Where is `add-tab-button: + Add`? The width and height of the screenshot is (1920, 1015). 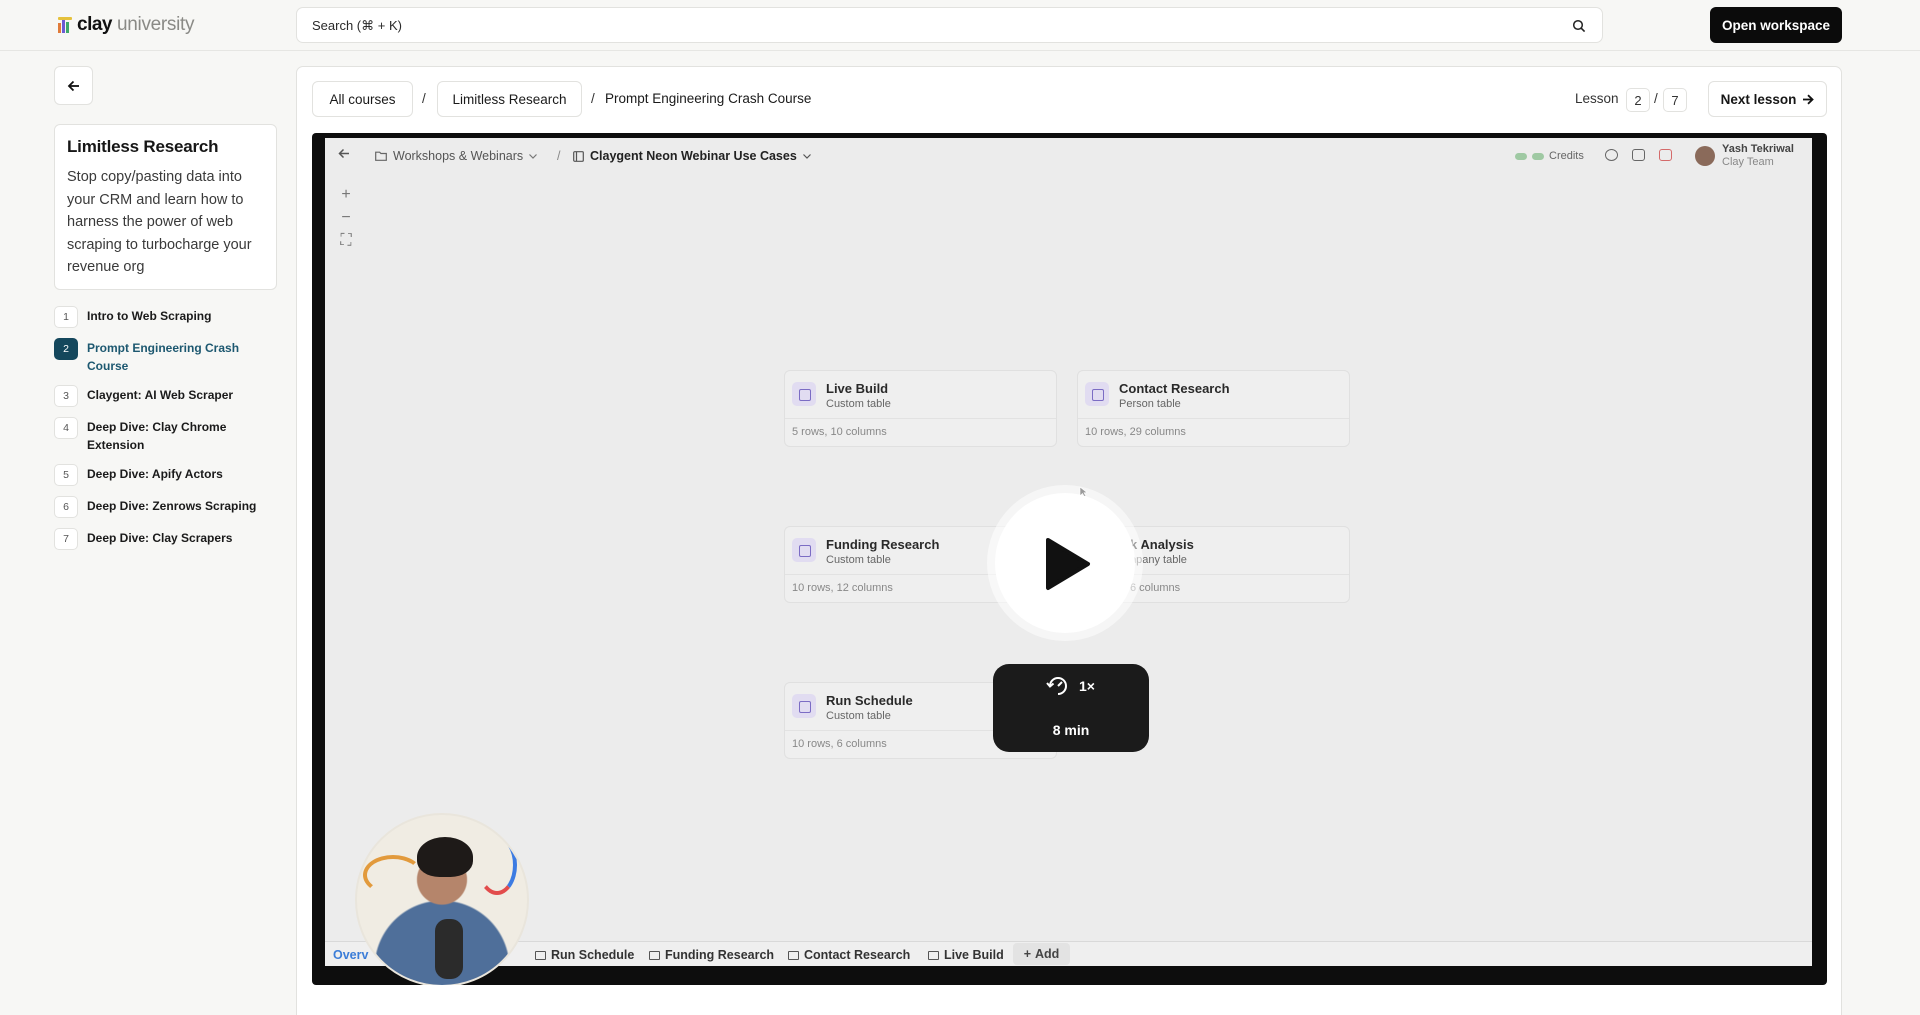 add-tab-button: + Add is located at coordinates (1041, 954).